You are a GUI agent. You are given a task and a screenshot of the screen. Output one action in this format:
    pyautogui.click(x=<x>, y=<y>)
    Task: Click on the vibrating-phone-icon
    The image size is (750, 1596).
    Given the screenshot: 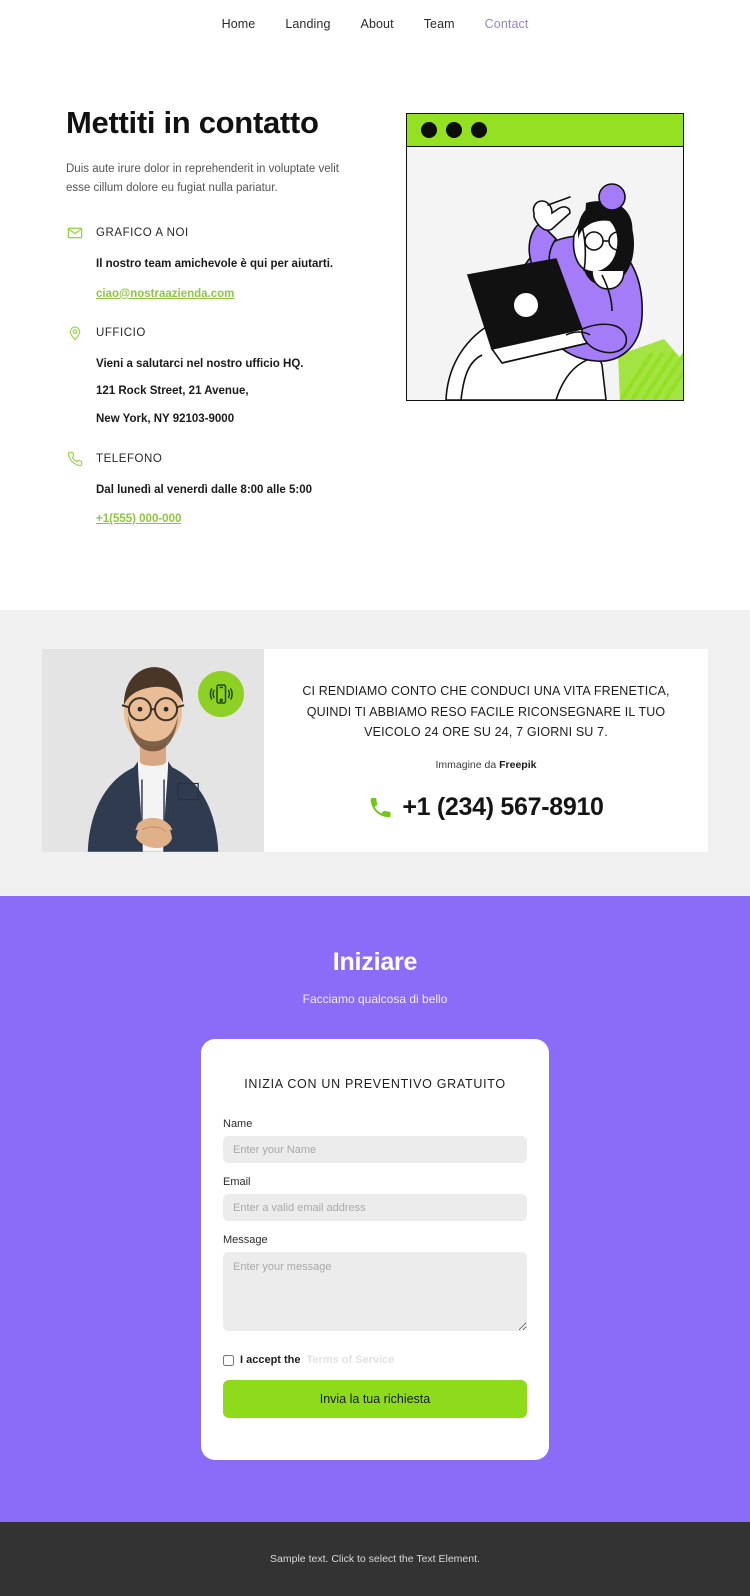 What is the action you would take?
    pyautogui.click(x=221, y=694)
    